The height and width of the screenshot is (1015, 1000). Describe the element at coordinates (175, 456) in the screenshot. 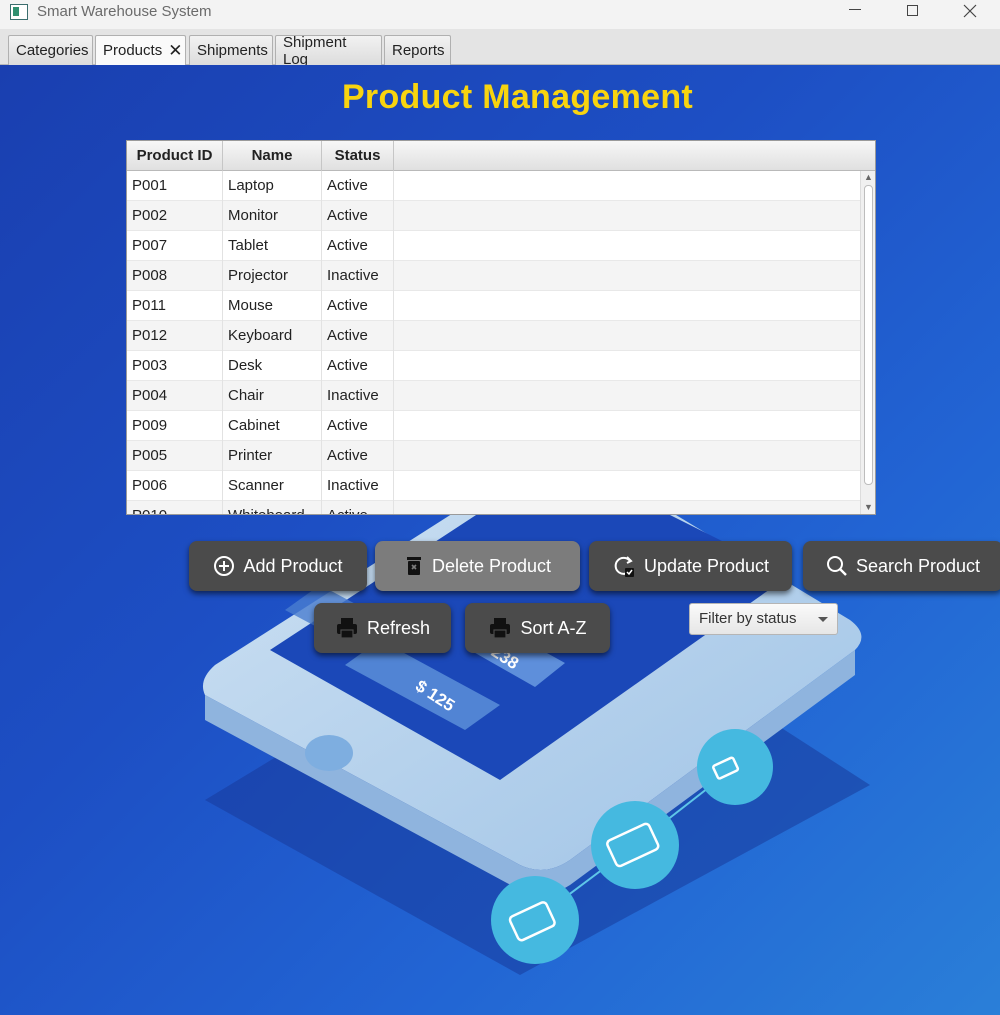

I see `cell-product-id: P005` at that location.